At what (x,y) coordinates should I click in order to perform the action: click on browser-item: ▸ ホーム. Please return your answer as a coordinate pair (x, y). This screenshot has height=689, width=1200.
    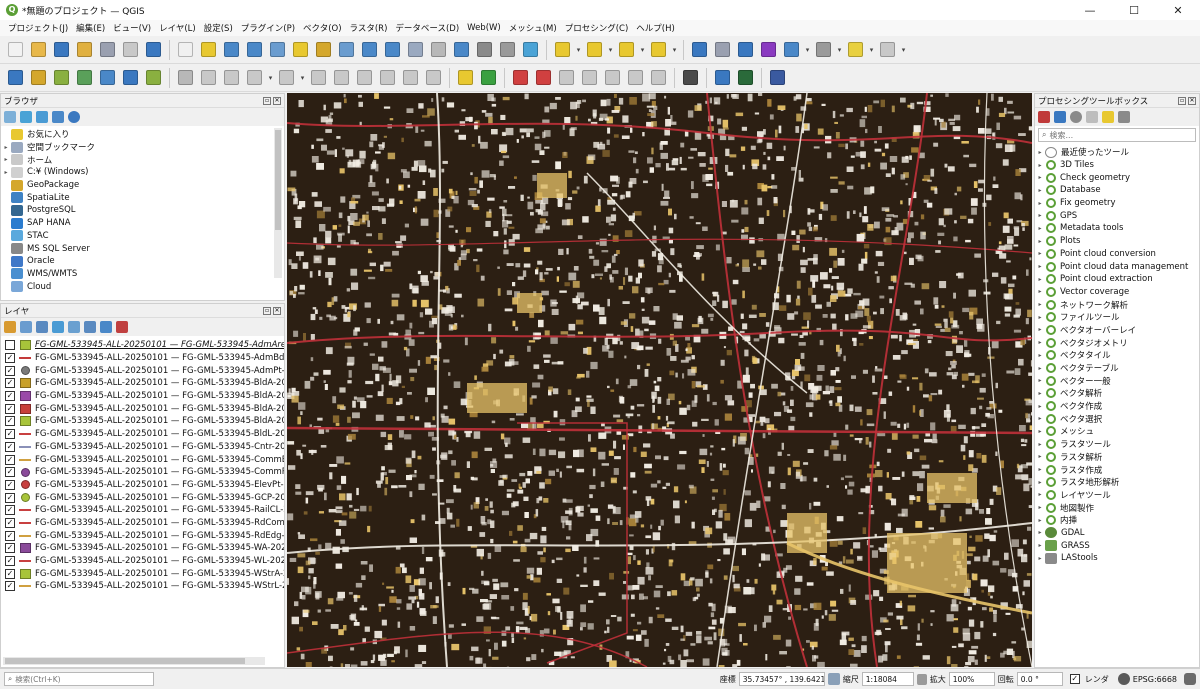
    Looking at the image, I should click on (142, 159).